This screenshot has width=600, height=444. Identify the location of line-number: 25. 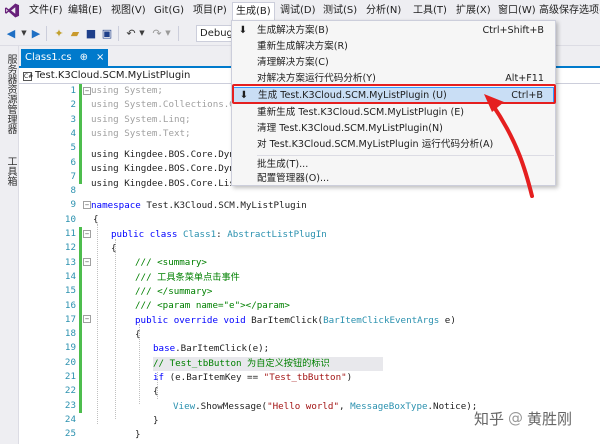
(70, 434).